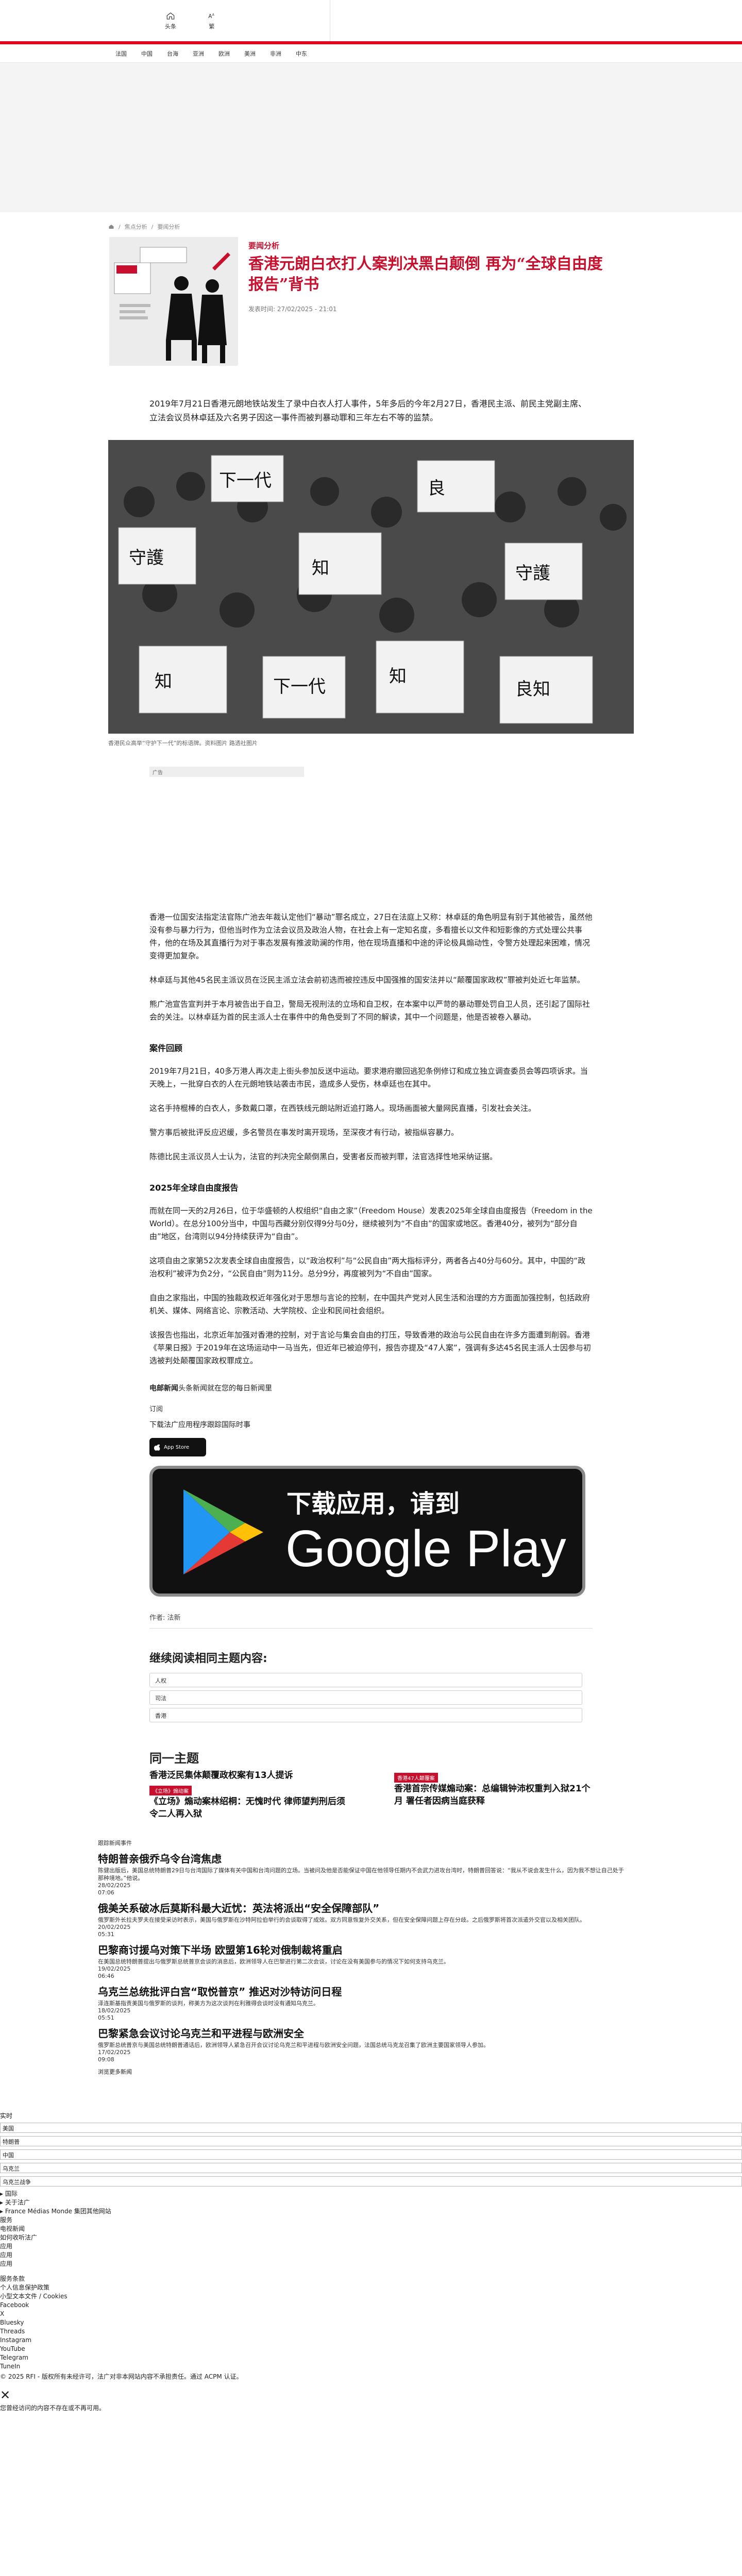 Image resolution: width=742 pixels, height=2576 pixels. What do you see at coordinates (301, 53) in the screenshot?
I see `nav-item: 中东` at bounding box center [301, 53].